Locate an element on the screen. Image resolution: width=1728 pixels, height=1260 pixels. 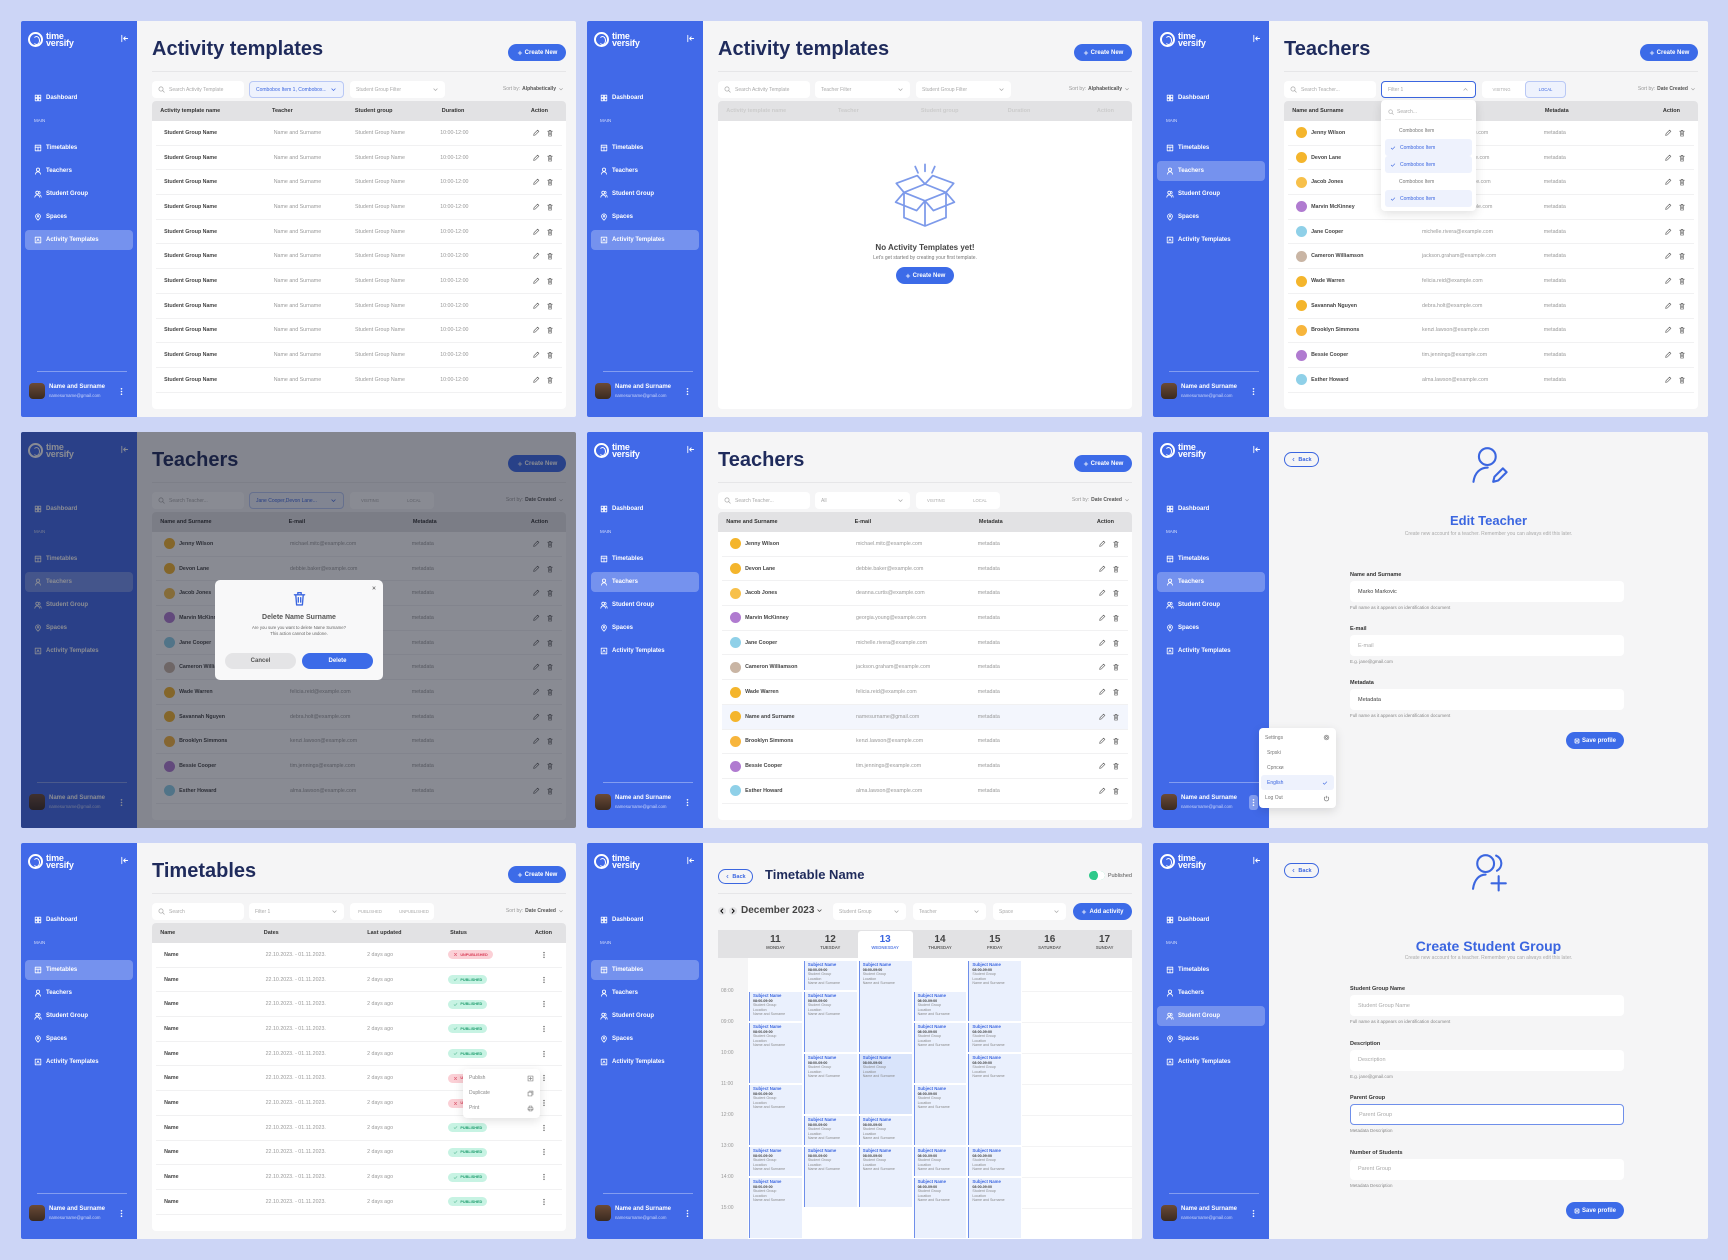
save-profile-button: Save profile is located at coordinates (1595, 1210).